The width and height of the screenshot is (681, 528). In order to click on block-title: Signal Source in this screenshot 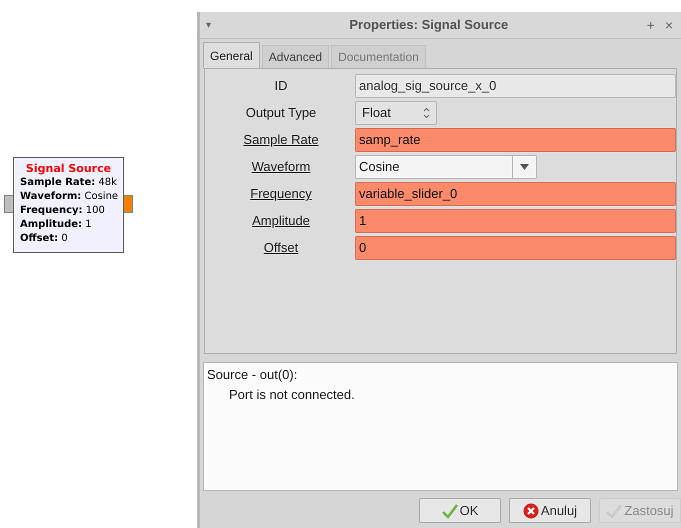, I will do `click(68, 169)`.